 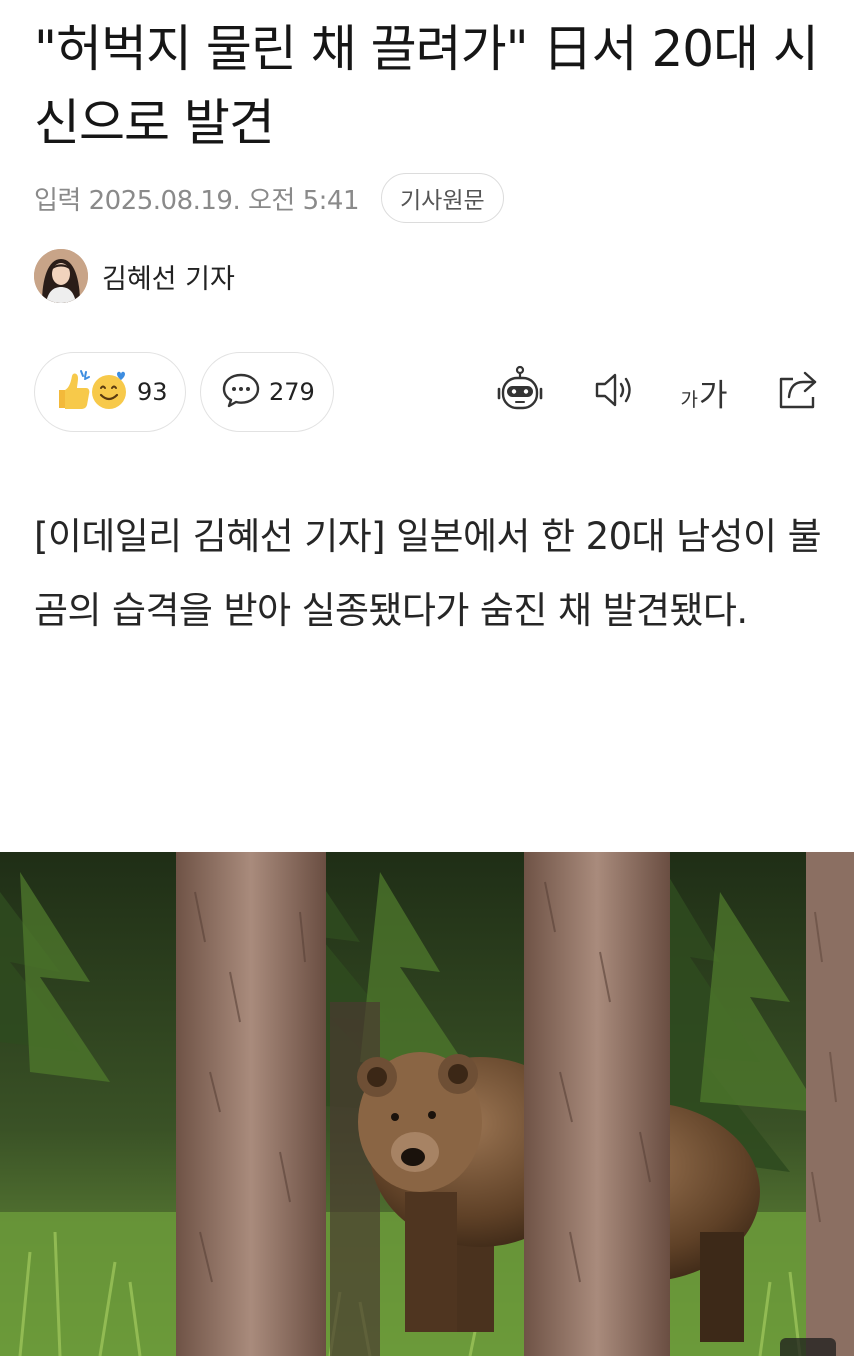 I want to click on share-button, so click(x=798, y=392).